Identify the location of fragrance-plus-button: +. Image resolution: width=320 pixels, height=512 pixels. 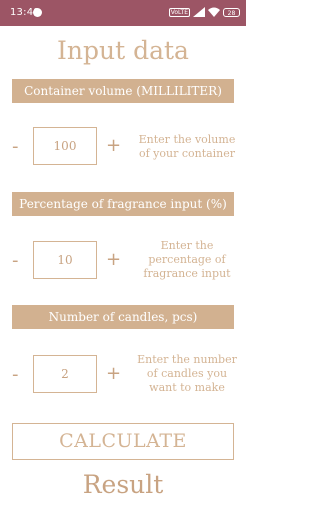
(113, 260).